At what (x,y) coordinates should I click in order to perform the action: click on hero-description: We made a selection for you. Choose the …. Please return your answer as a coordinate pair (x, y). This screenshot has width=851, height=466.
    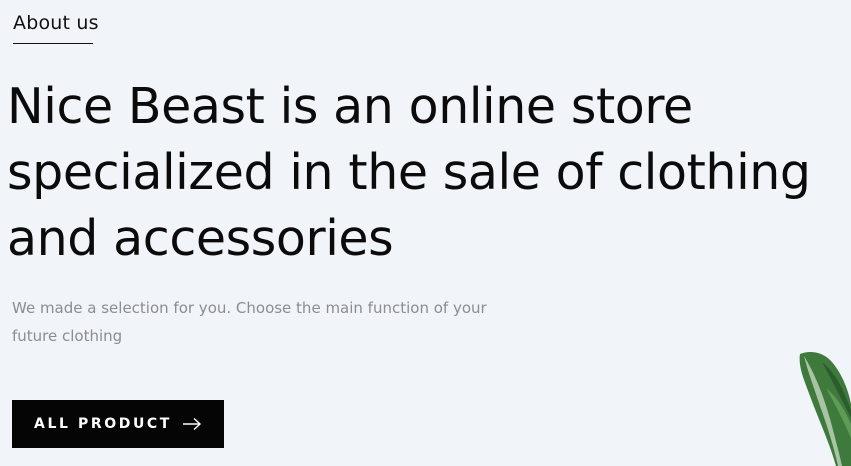
    Looking at the image, I should click on (249, 322).